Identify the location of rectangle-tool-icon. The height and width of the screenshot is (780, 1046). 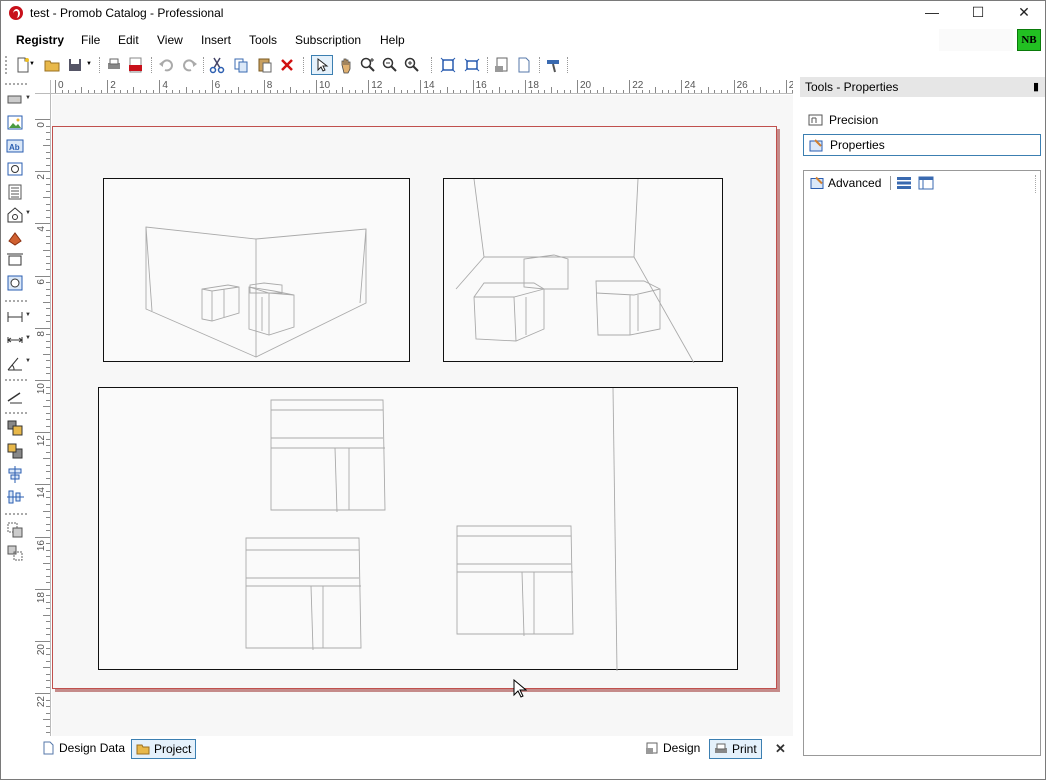
(15, 100).